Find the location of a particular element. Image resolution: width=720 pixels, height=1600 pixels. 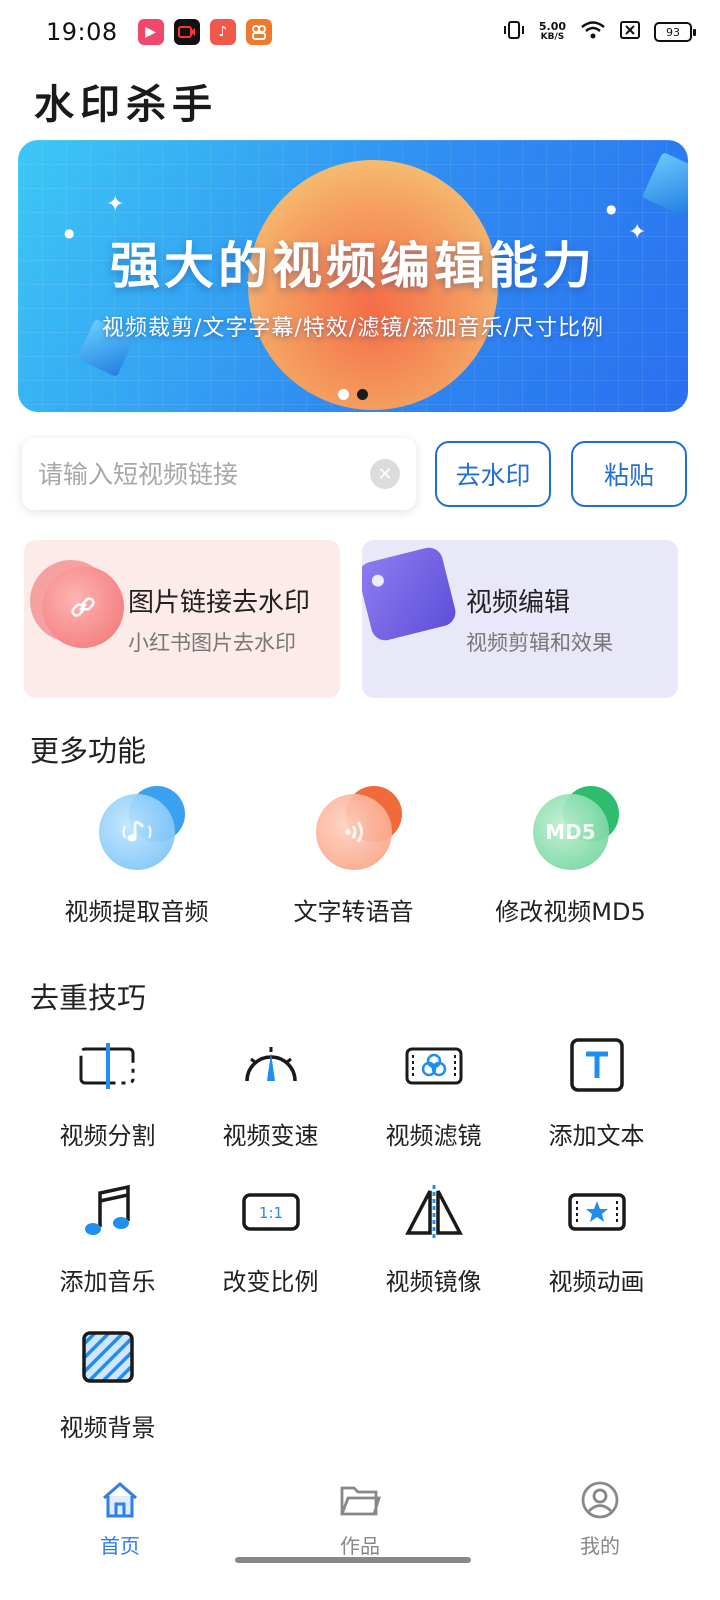

home-icon is located at coordinates (120, 1502).